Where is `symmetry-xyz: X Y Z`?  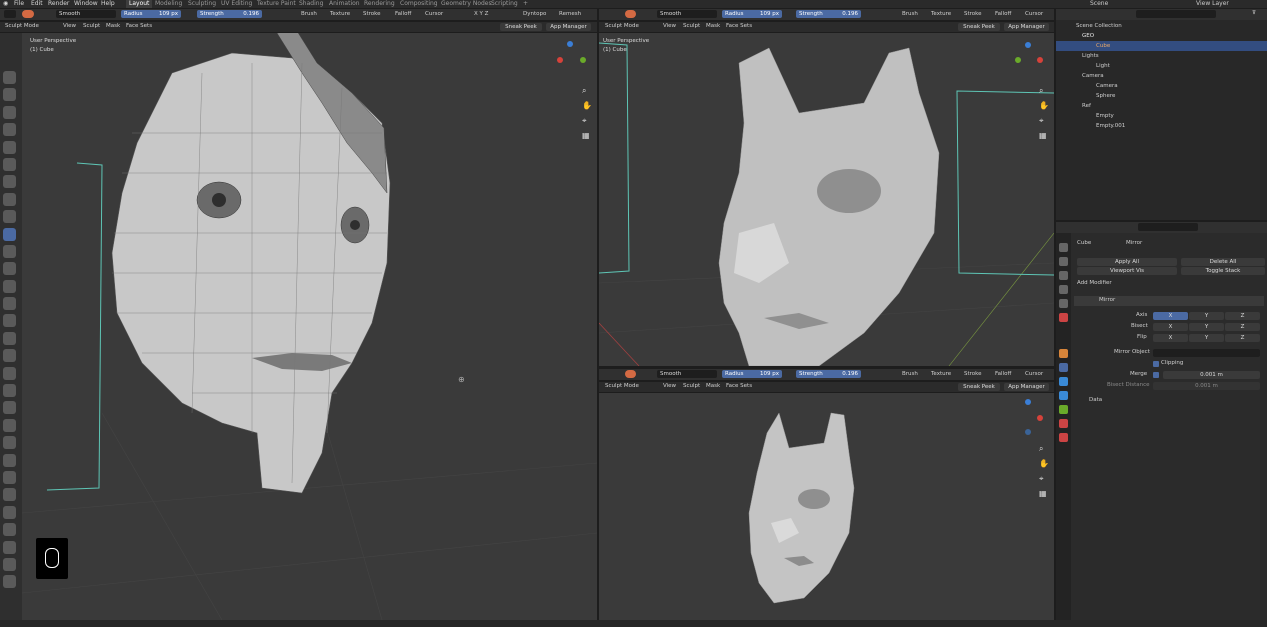
symmetry-xyz: X Y Z is located at coordinates (481, 14).